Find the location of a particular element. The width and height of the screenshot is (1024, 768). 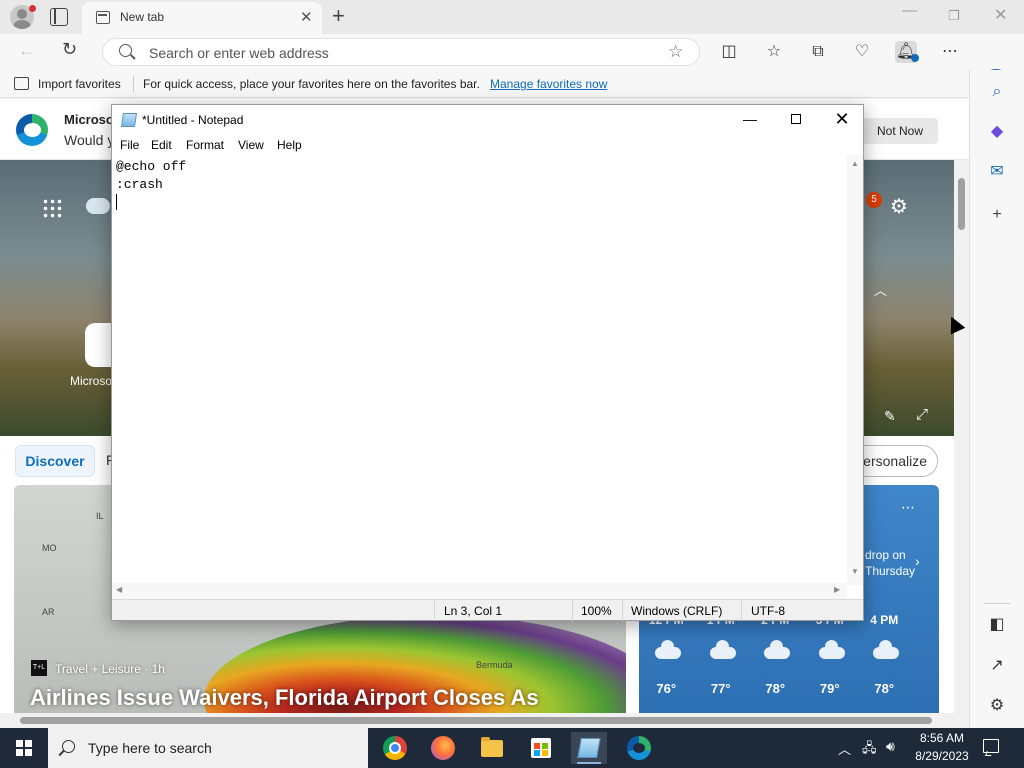

import-favorites-button: Import favorites is located at coordinates (79, 84).